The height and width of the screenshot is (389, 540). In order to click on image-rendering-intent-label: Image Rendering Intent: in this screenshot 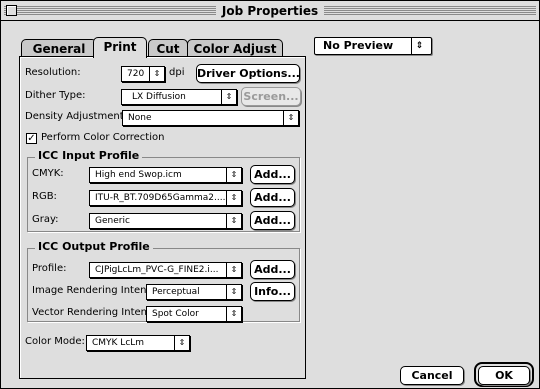, I will do `click(93, 290)`.